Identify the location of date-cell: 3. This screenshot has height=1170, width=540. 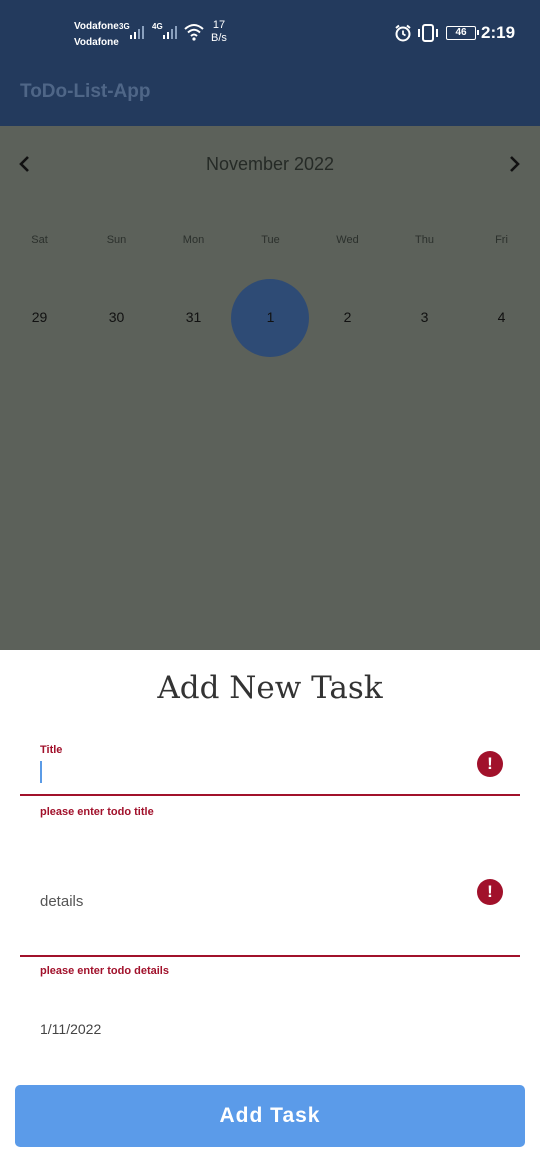
(424, 317).